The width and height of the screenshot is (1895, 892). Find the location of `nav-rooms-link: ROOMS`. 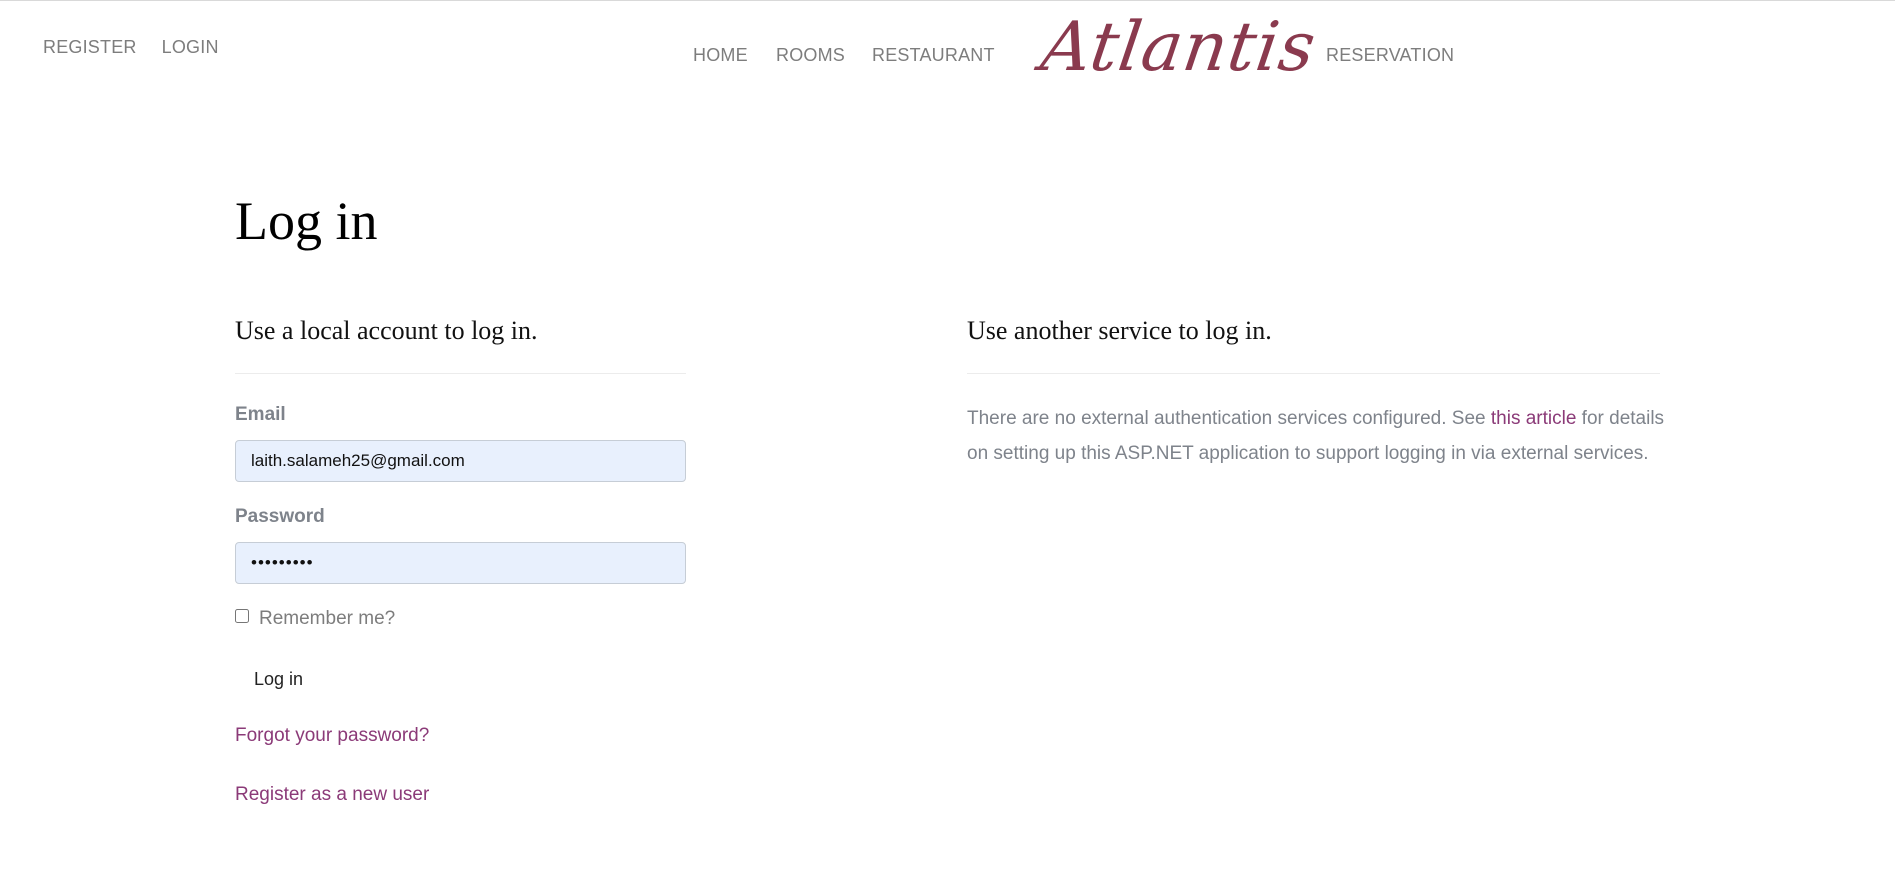

nav-rooms-link: ROOMS is located at coordinates (810, 55).